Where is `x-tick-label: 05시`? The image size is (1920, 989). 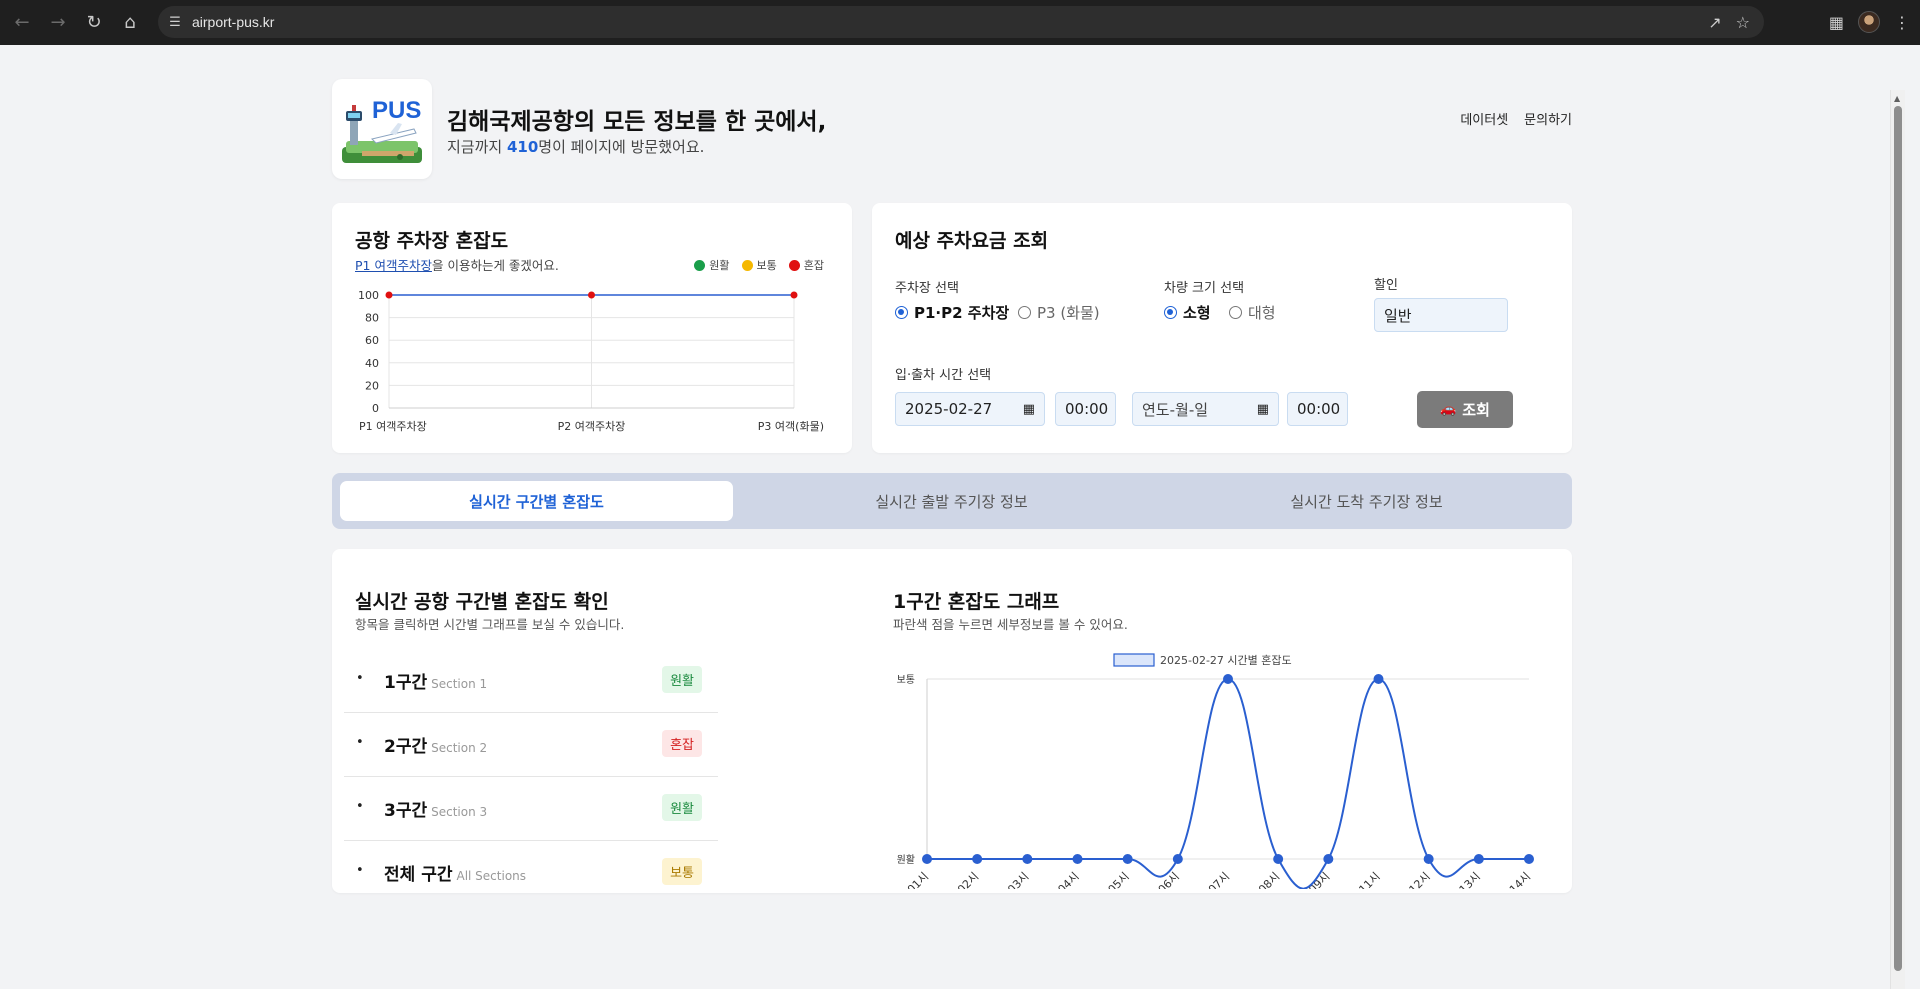
x-tick-label: 05시 is located at coordinates (1119, 879).